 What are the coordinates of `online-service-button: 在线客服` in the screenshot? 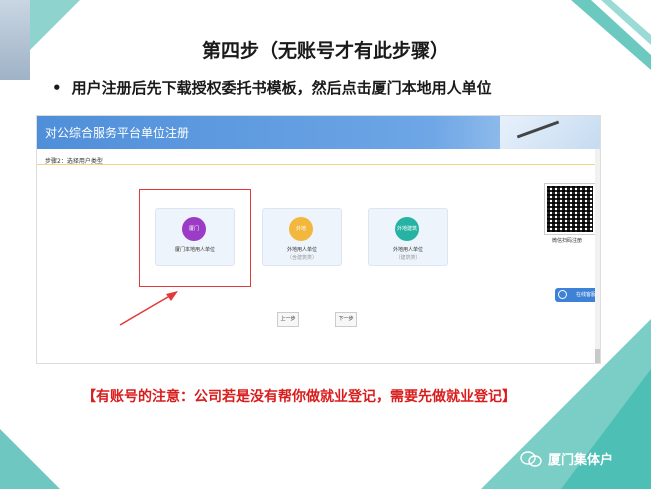 It's located at (577, 295).